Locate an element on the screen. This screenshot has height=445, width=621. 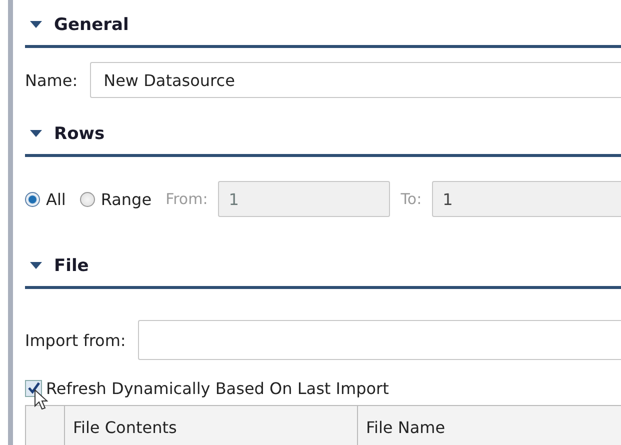
section-title: General is located at coordinates (91, 25).